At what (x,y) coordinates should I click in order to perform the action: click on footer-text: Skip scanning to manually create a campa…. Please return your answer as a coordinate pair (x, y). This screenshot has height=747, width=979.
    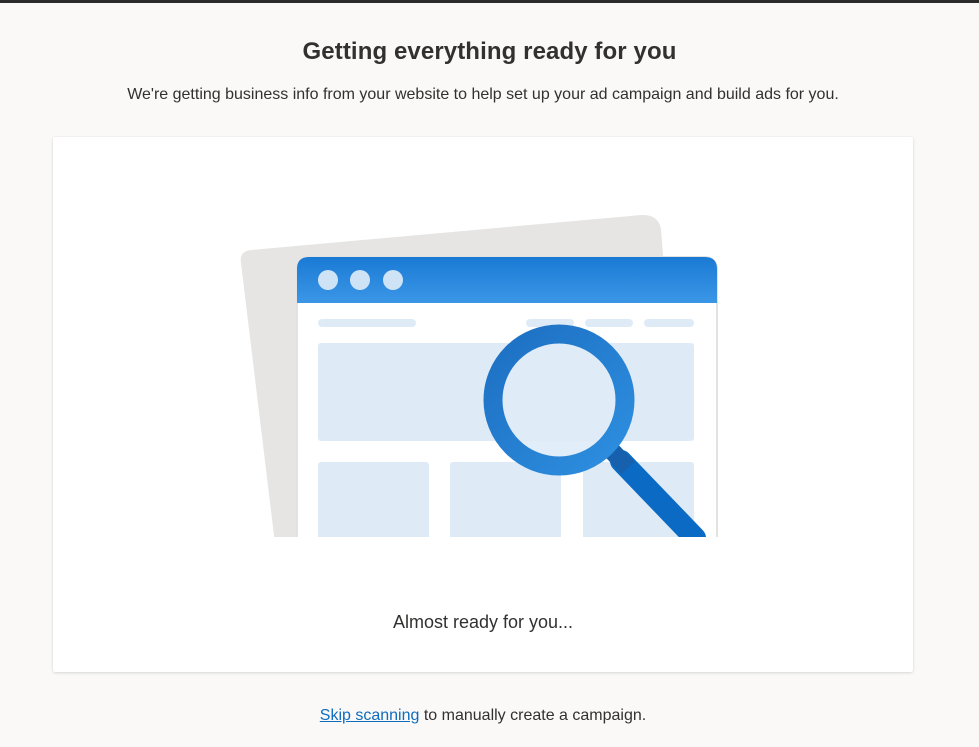
    Looking at the image, I should click on (483, 716).